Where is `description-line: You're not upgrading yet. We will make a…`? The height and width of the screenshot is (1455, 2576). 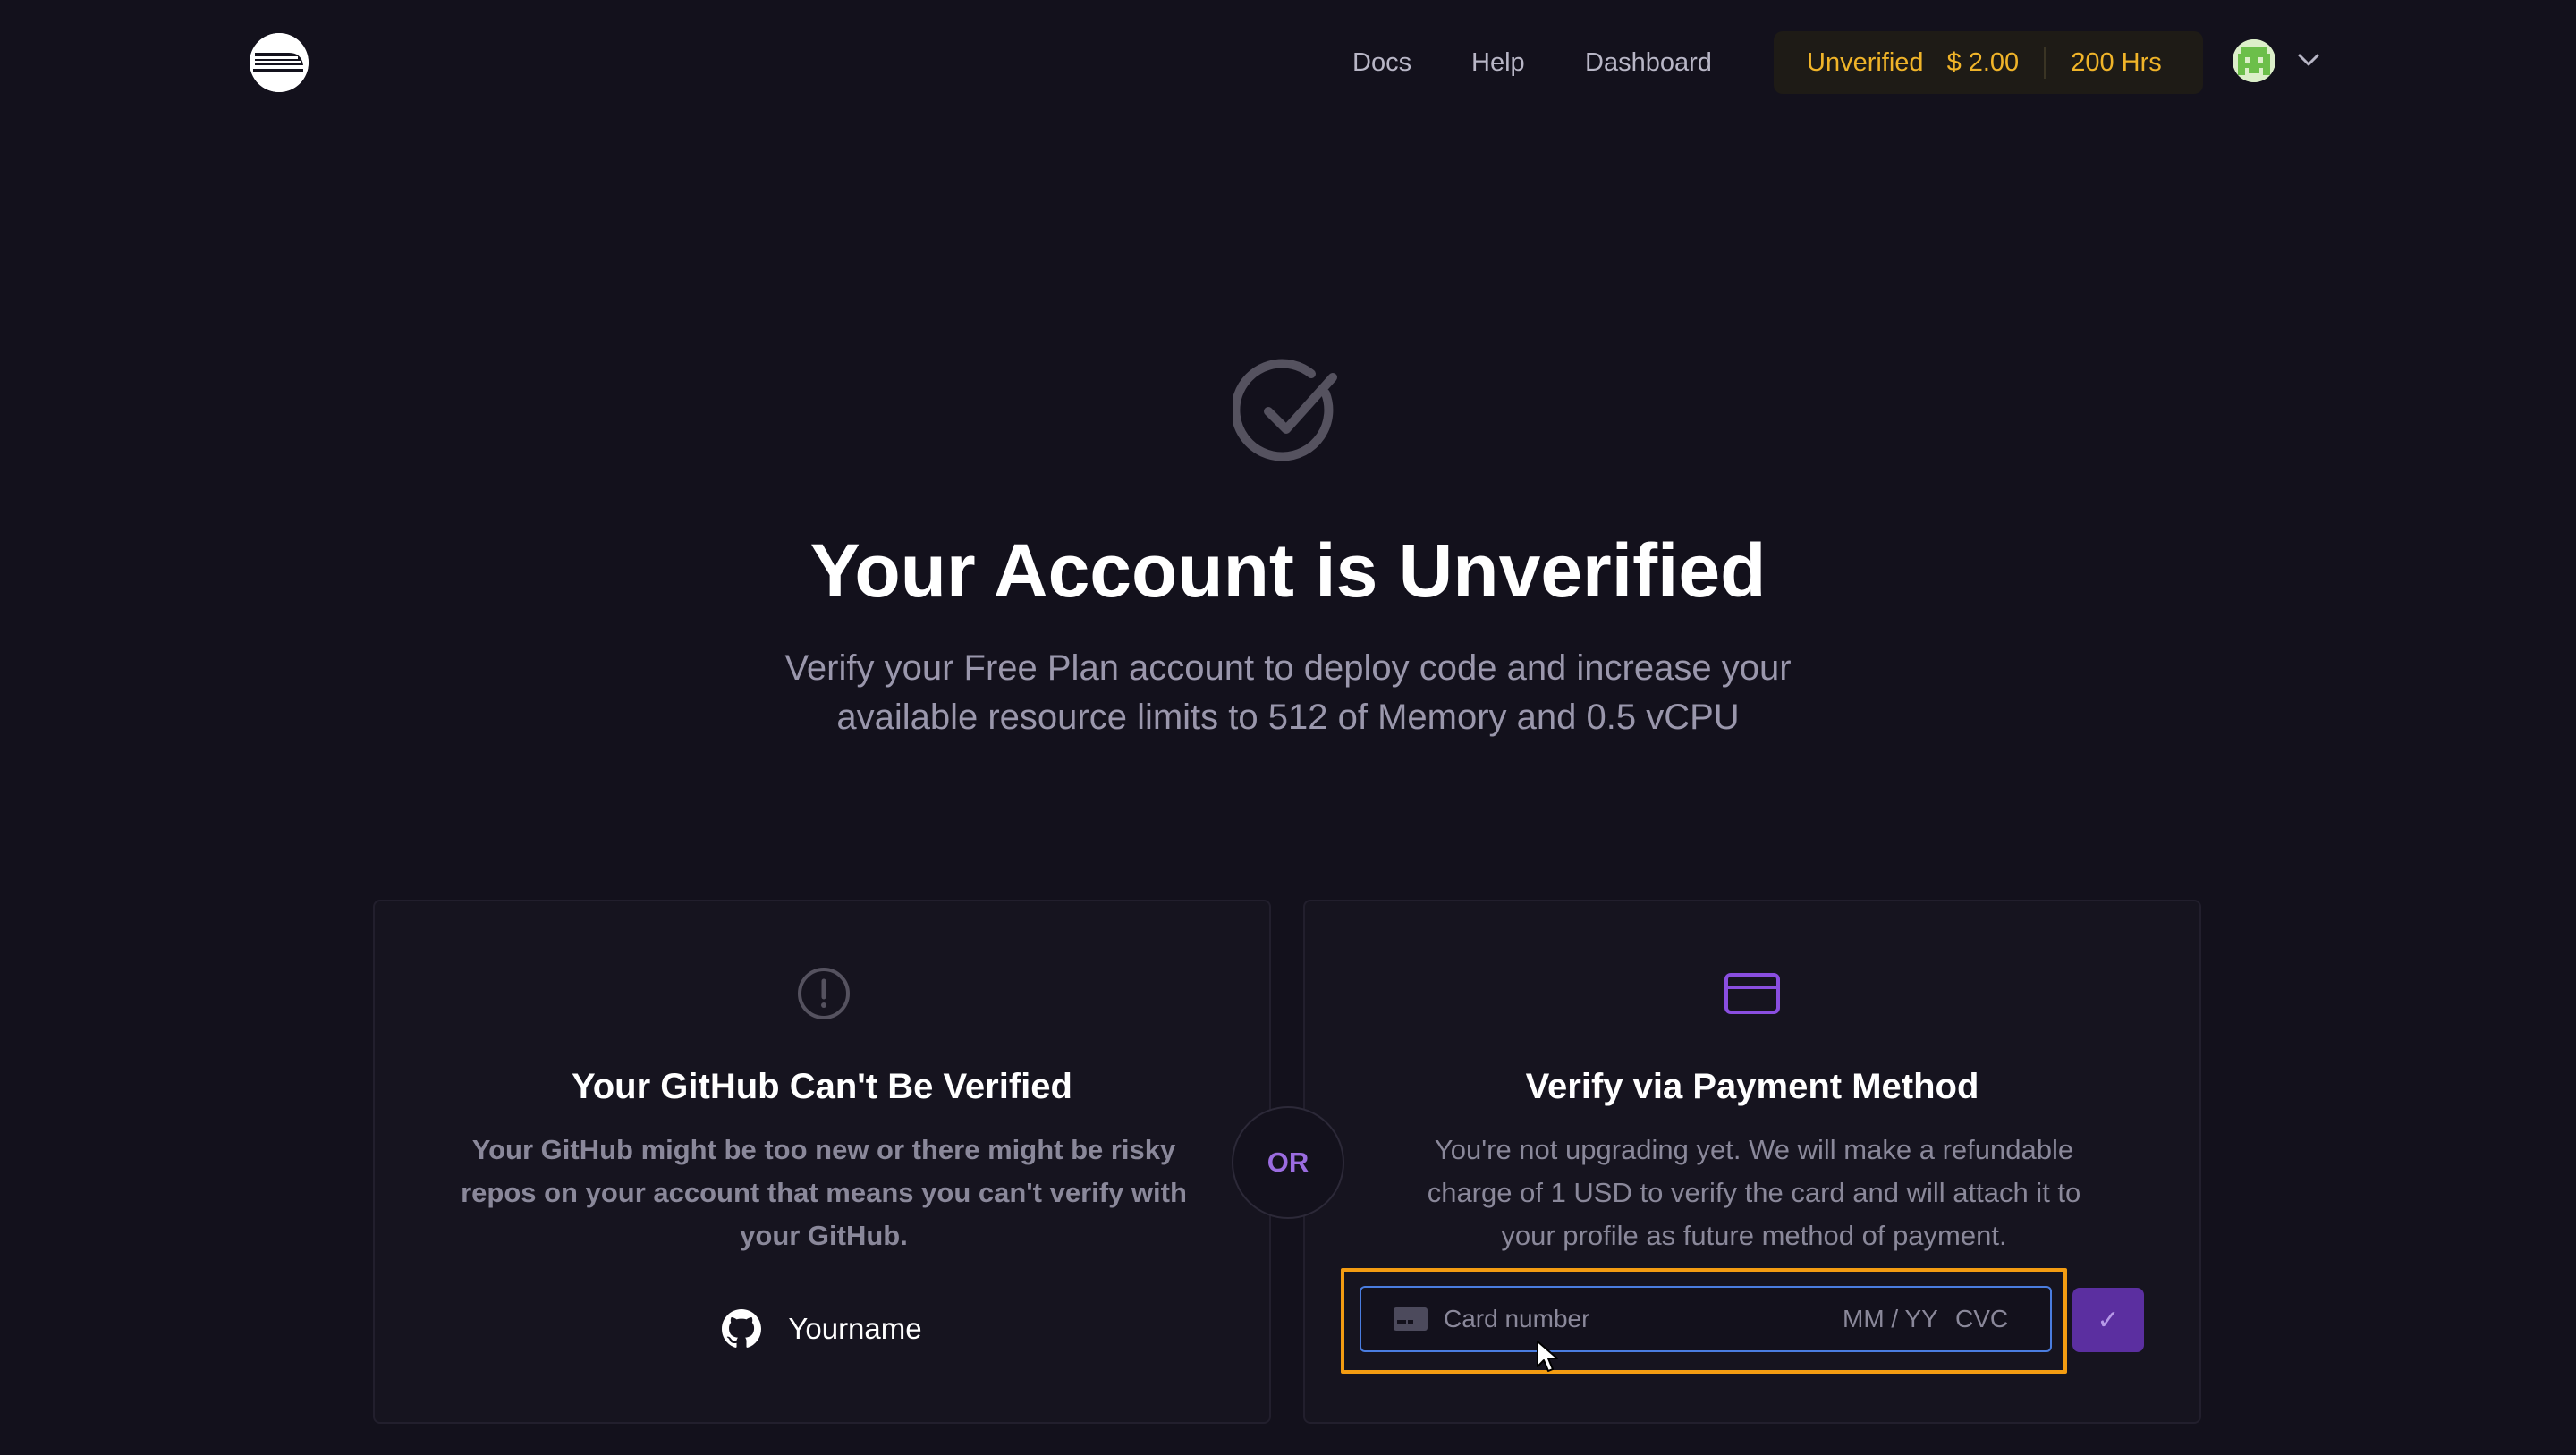 description-line: You're not upgrading yet. We will make a… is located at coordinates (1754, 1149).